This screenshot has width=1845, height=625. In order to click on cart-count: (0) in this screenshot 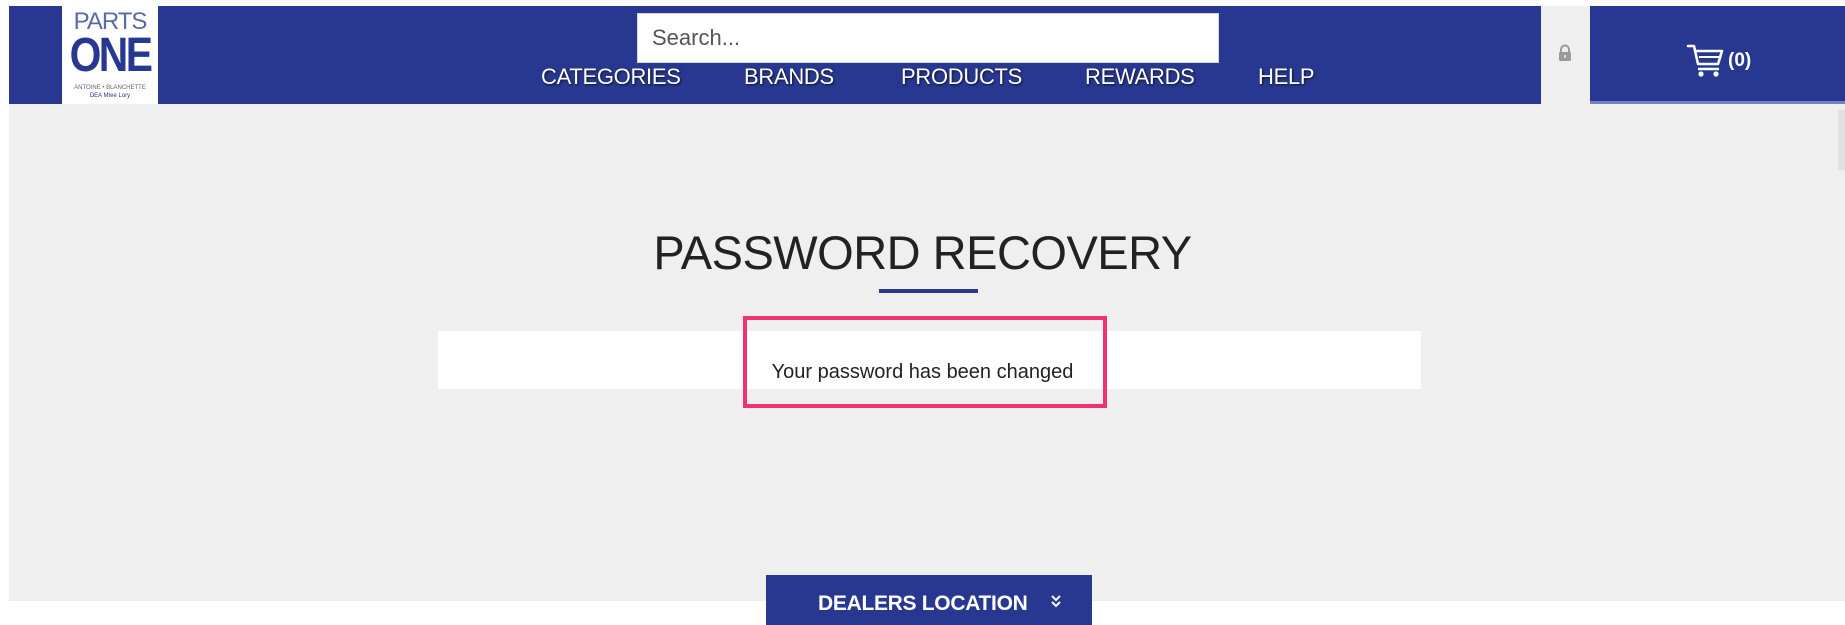, I will do `click(1740, 60)`.